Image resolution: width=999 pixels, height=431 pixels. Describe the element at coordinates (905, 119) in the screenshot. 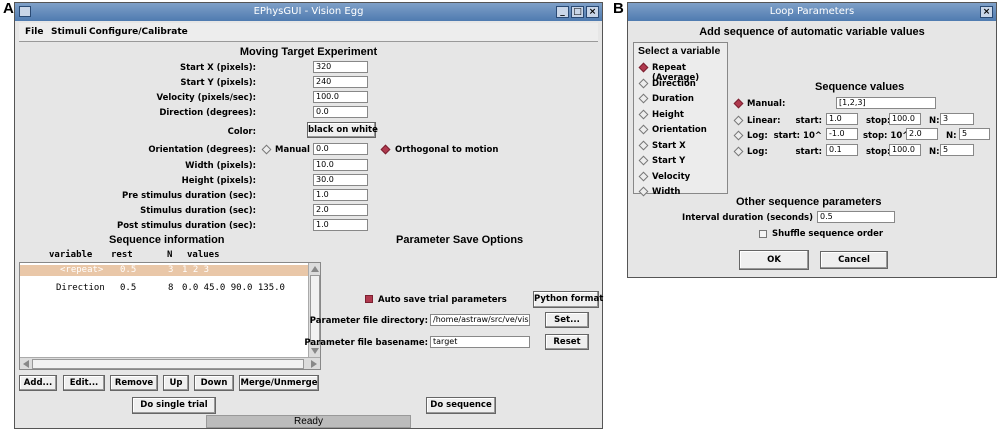

I see `linear-stop-input: 100.0` at that location.